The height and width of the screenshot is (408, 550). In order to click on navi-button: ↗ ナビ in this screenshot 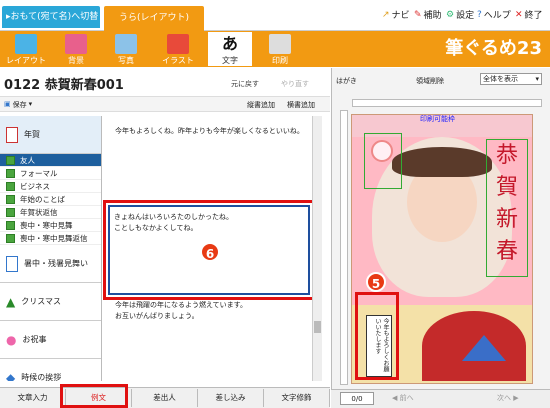, I will do `click(396, 15)`.